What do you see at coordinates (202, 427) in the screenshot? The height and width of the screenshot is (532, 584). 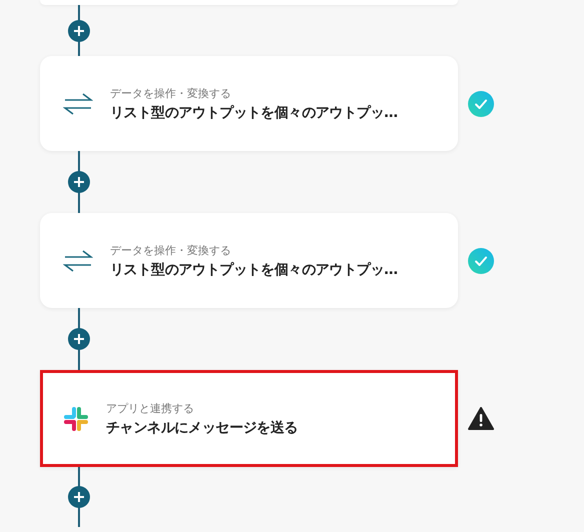 I see `step-title: チャンネルにメッセージを送る` at bounding box center [202, 427].